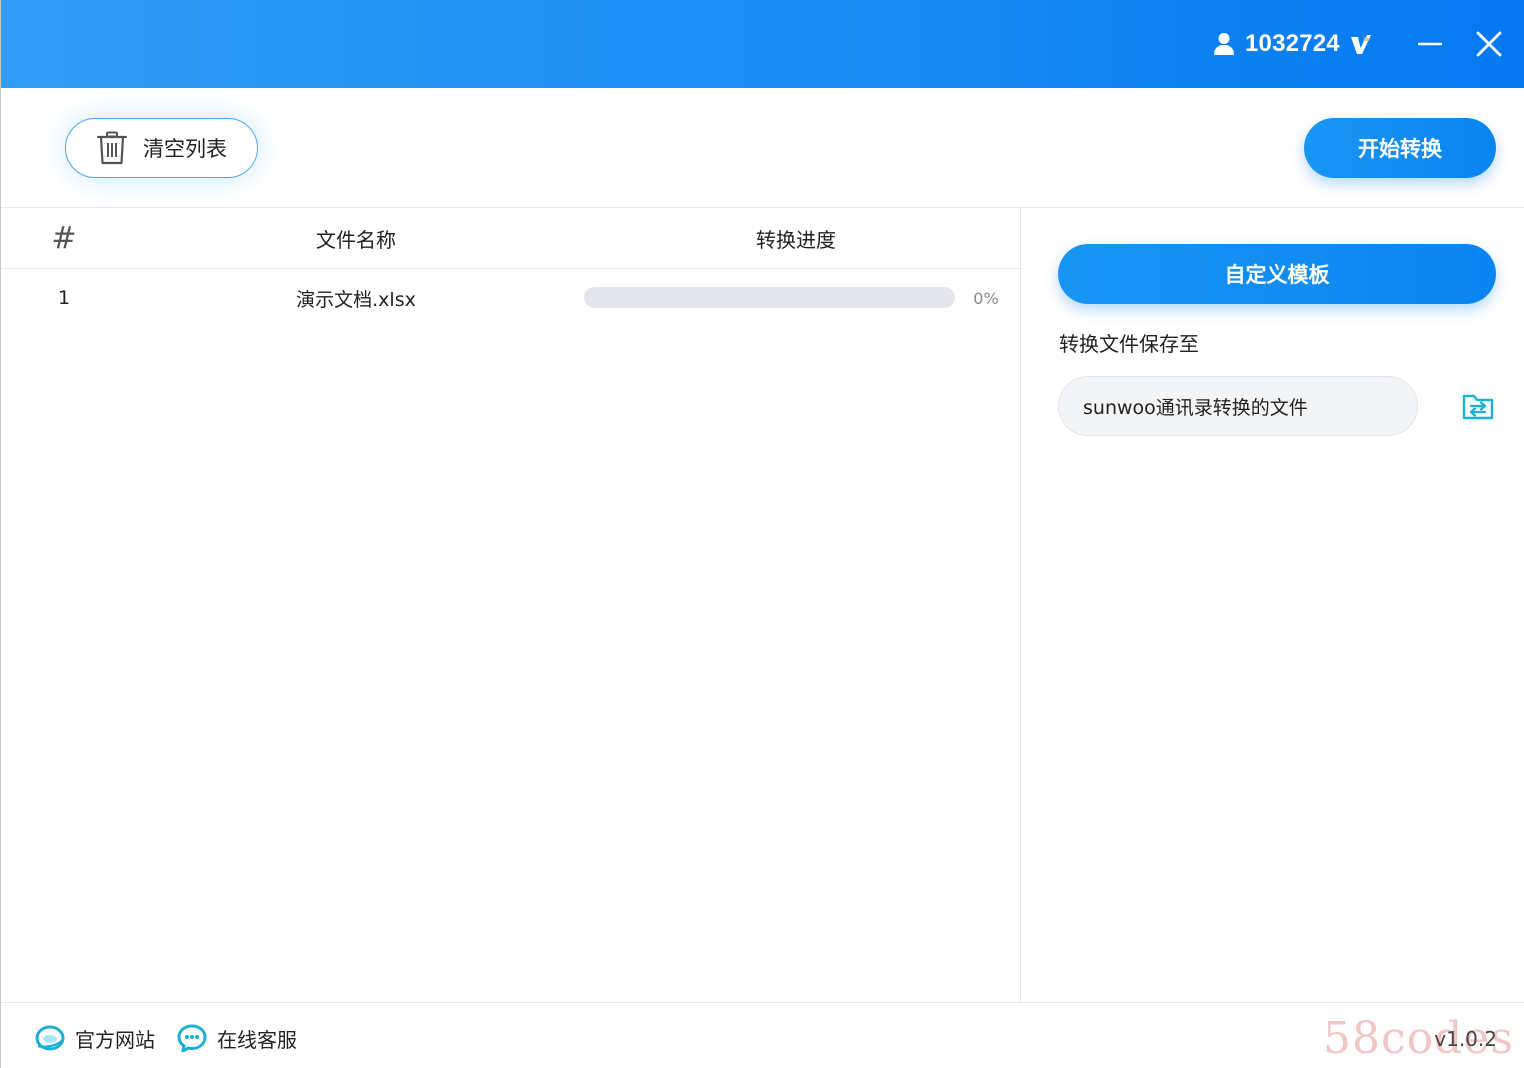 This screenshot has width=1524, height=1068. What do you see at coordinates (112, 148) in the screenshot?
I see `trash-icon` at bounding box center [112, 148].